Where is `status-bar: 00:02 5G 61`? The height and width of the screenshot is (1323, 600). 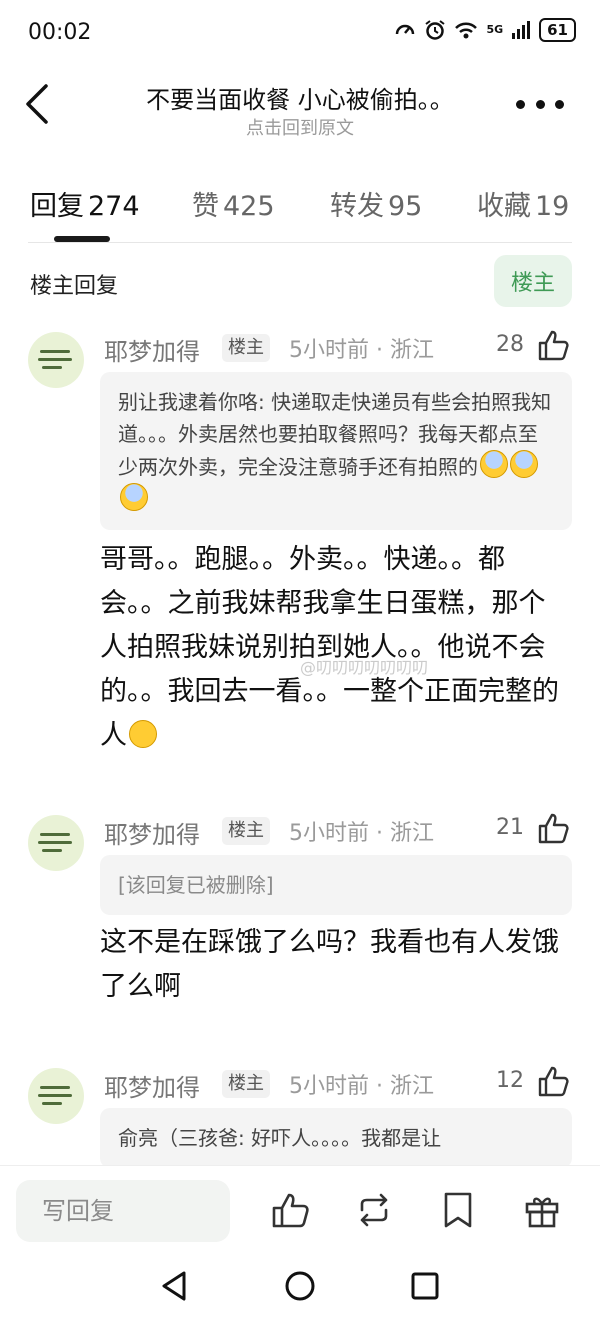
status-bar: 00:02 5G 61 is located at coordinates (300, 34).